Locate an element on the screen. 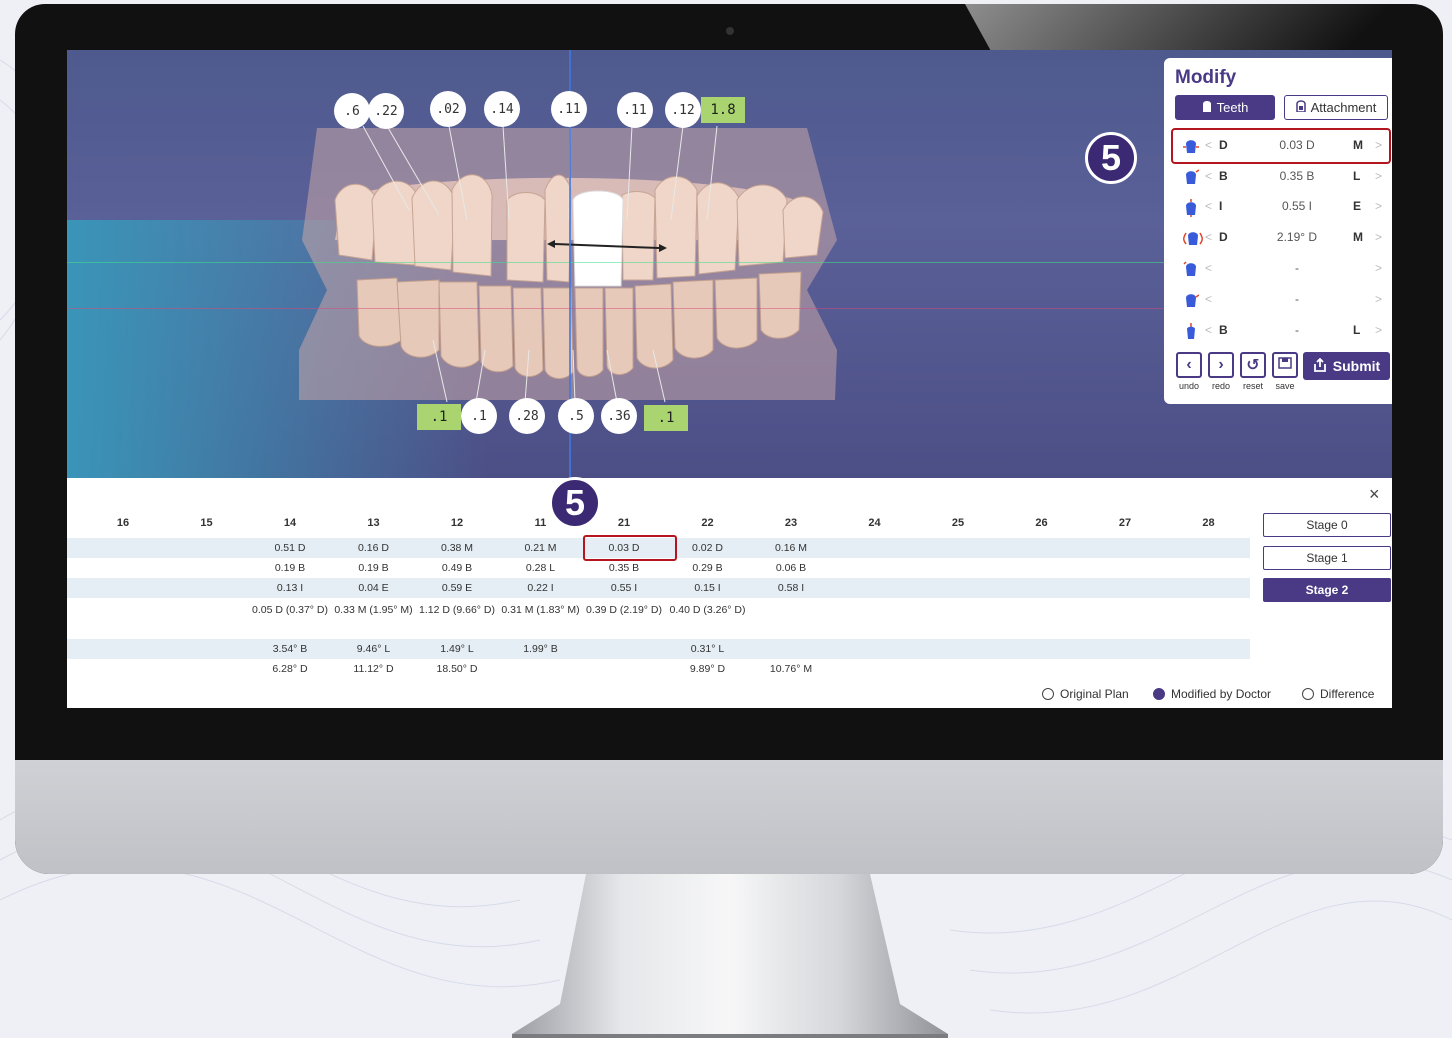 The height and width of the screenshot is (1038, 1452). tooth-column-header: 21 is located at coordinates (624, 523).